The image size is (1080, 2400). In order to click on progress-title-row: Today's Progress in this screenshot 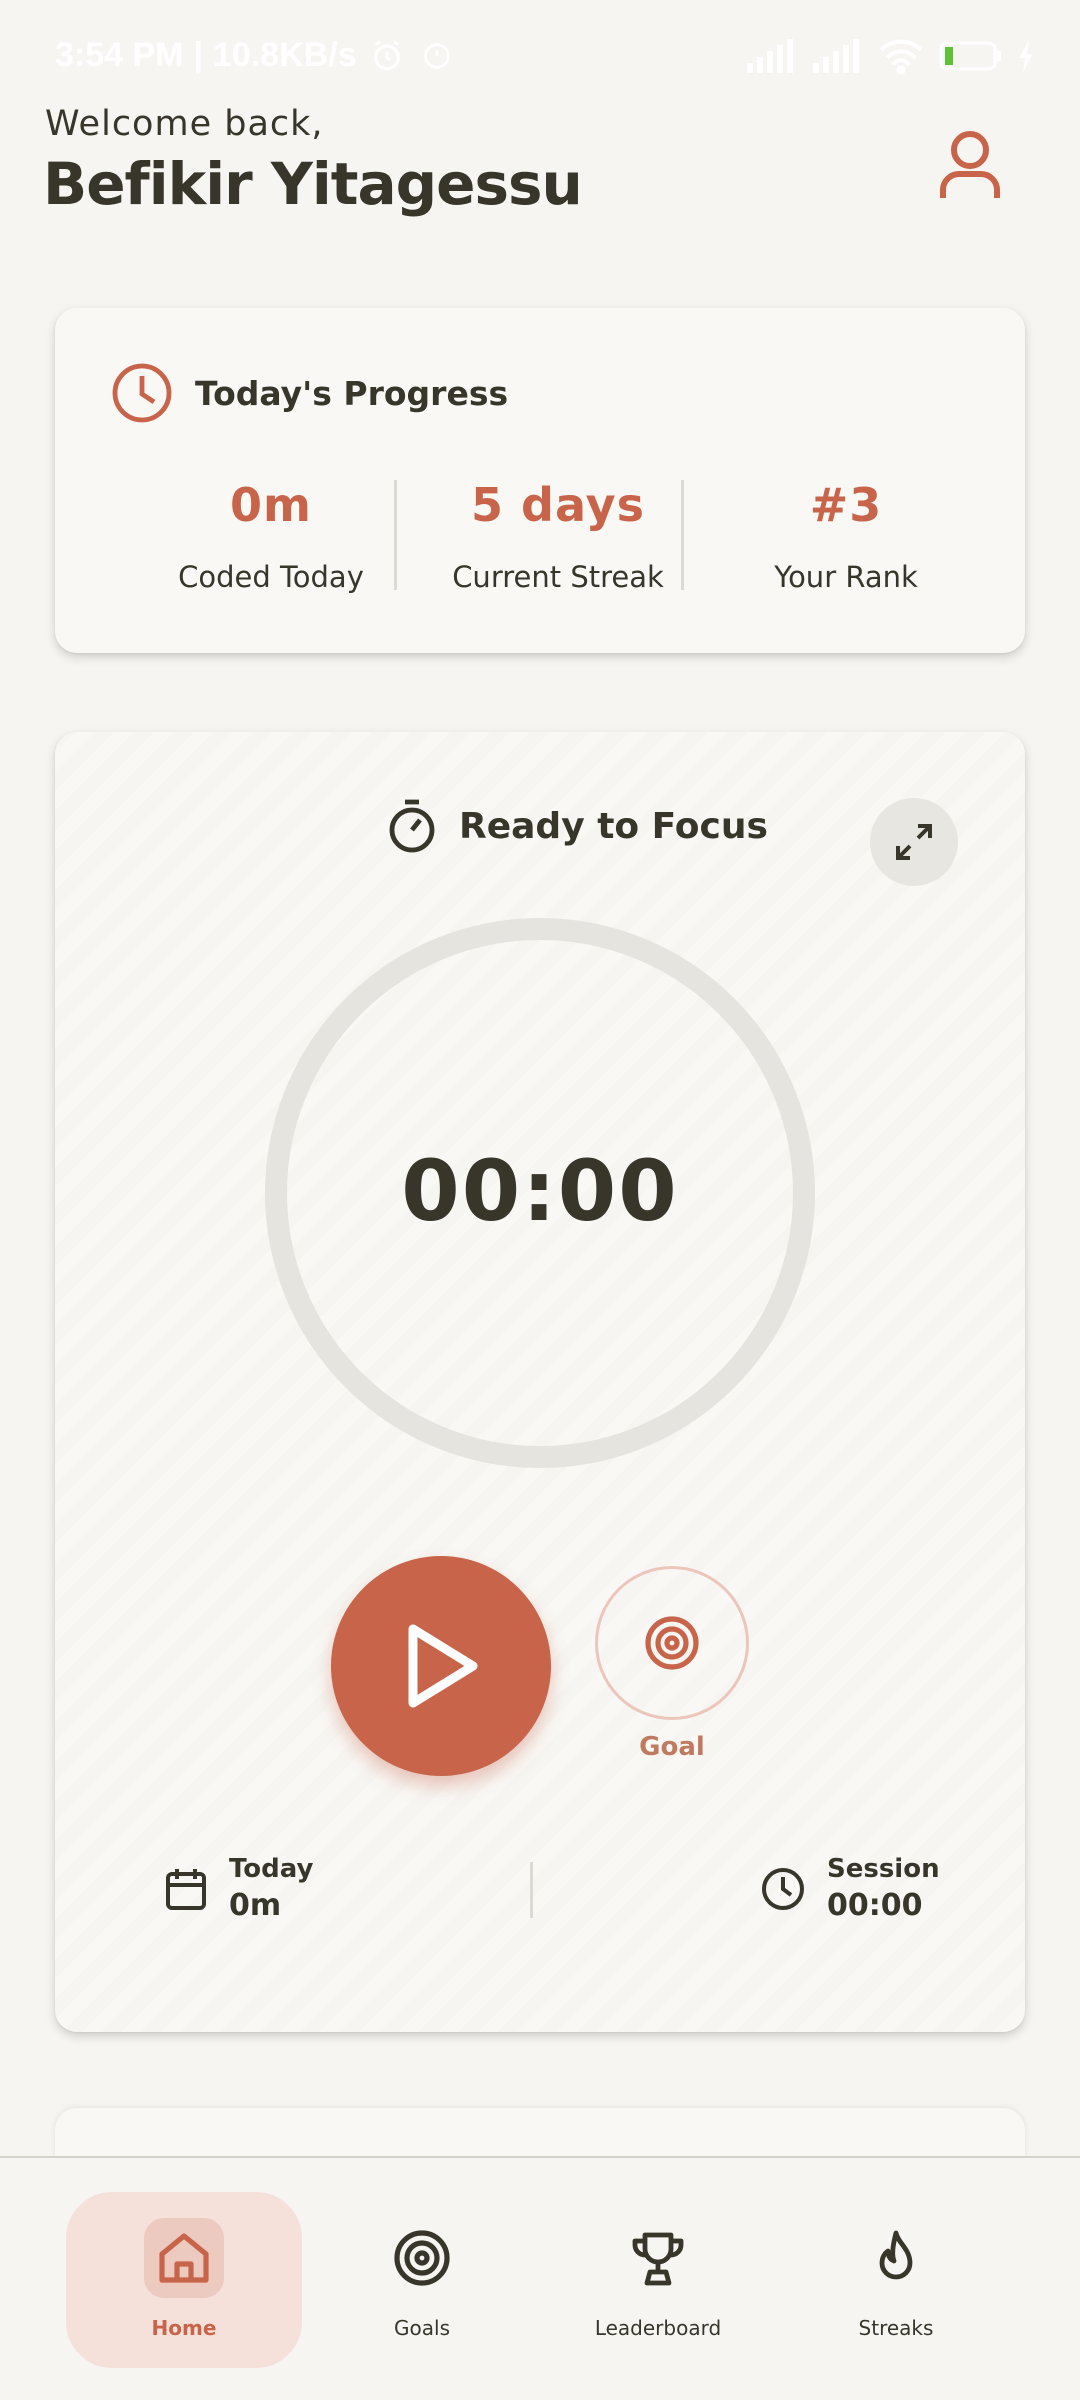, I will do `click(309, 393)`.